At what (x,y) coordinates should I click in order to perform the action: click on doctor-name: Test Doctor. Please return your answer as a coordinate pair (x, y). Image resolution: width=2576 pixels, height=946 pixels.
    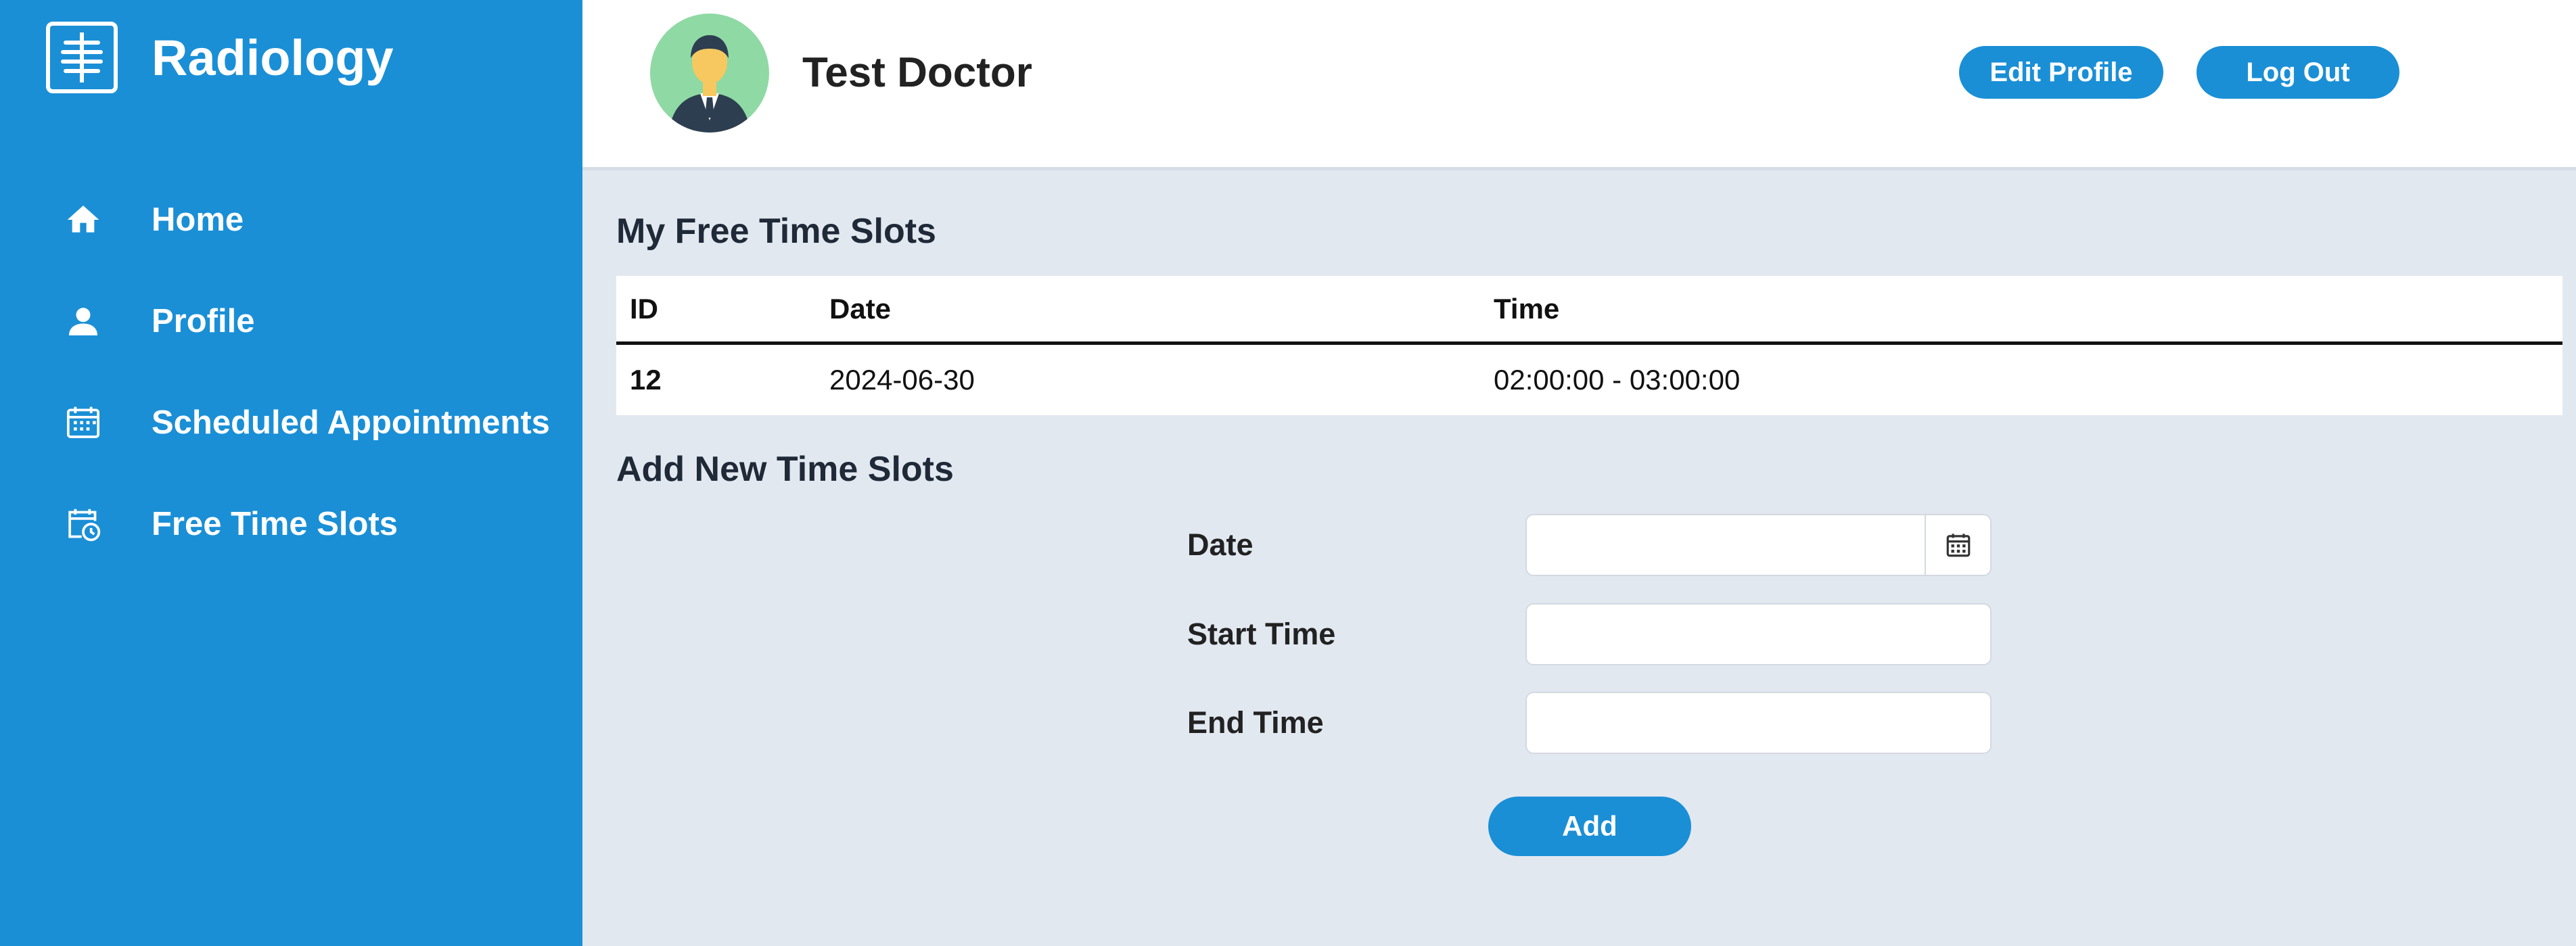
    Looking at the image, I should click on (917, 72).